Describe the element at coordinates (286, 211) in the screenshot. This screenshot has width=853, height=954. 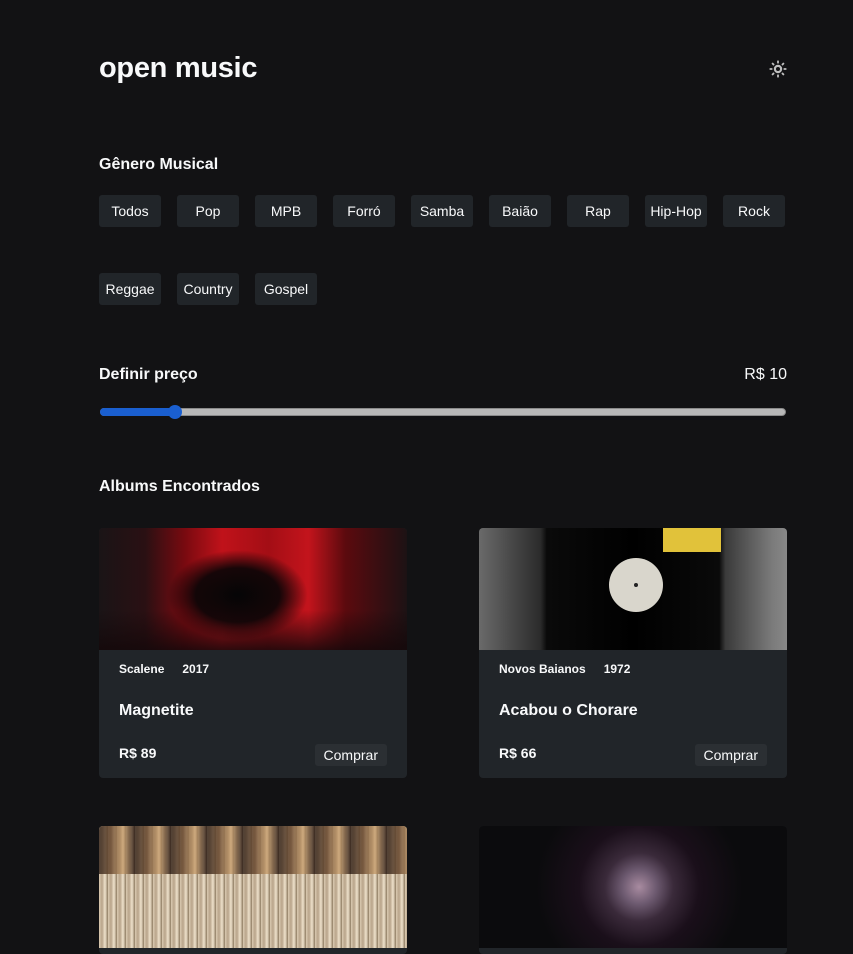
I see `genre-mpb-button: MPB` at that location.